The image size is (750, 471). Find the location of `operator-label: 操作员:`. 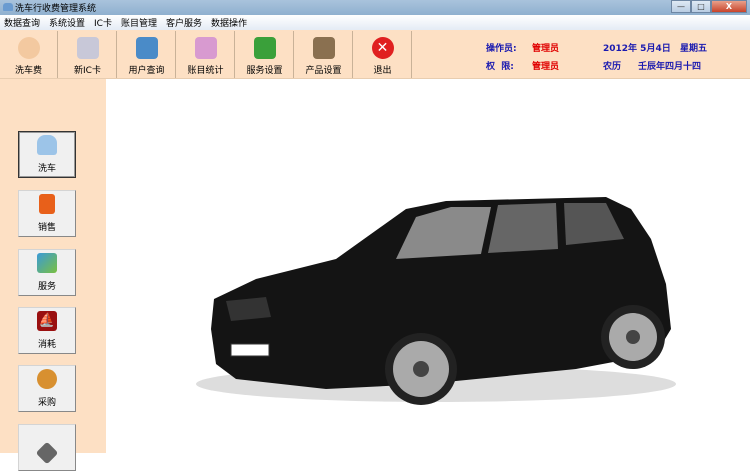

operator-label: 操作员: is located at coordinates (501, 49).